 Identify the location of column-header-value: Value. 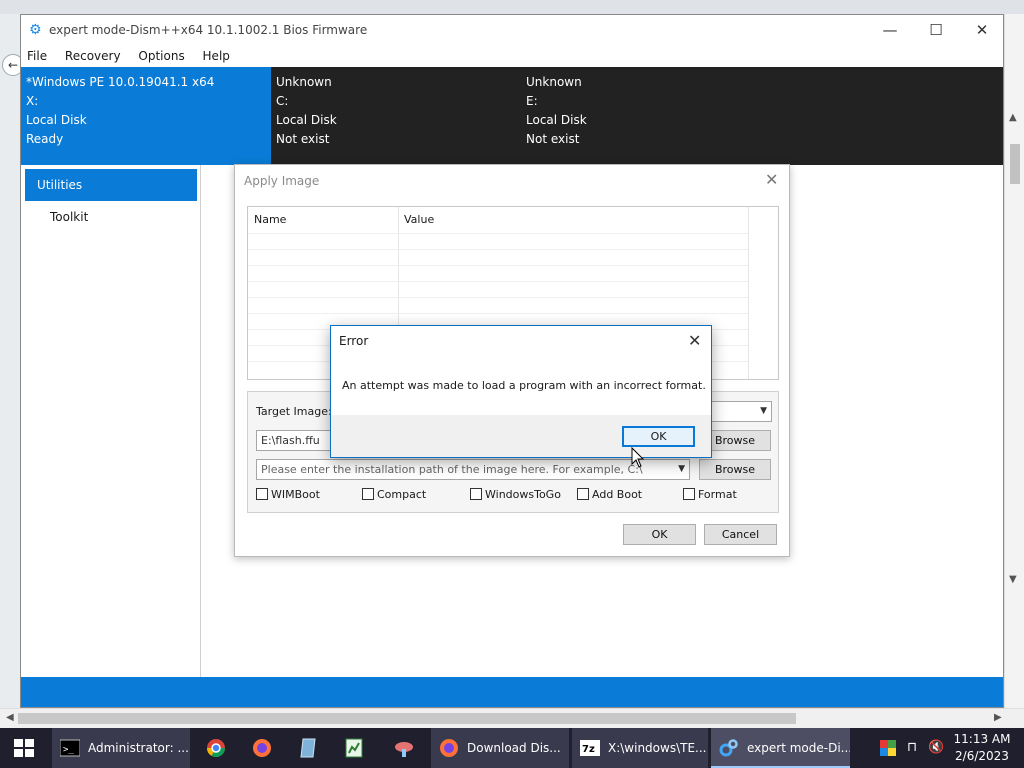
(573, 220).